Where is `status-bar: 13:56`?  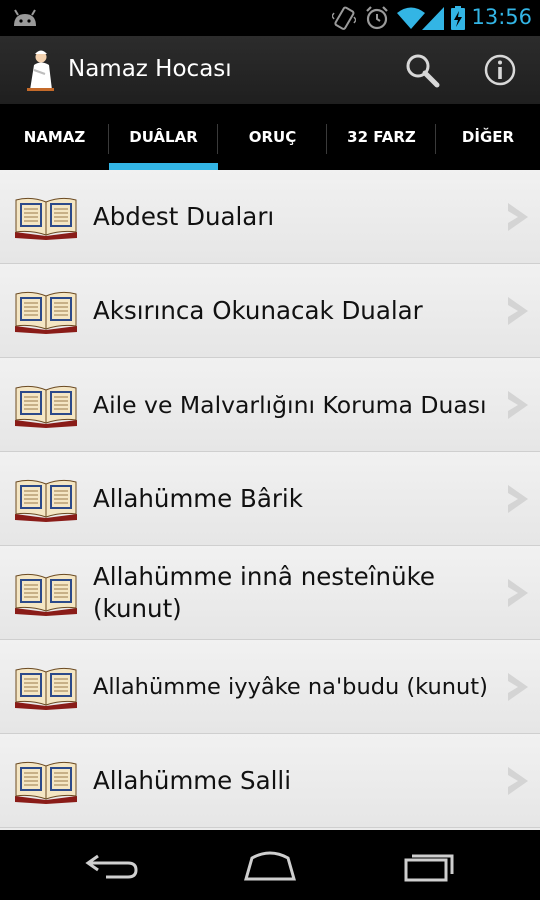 status-bar: 13:56 is located at coordinates (270, 18).